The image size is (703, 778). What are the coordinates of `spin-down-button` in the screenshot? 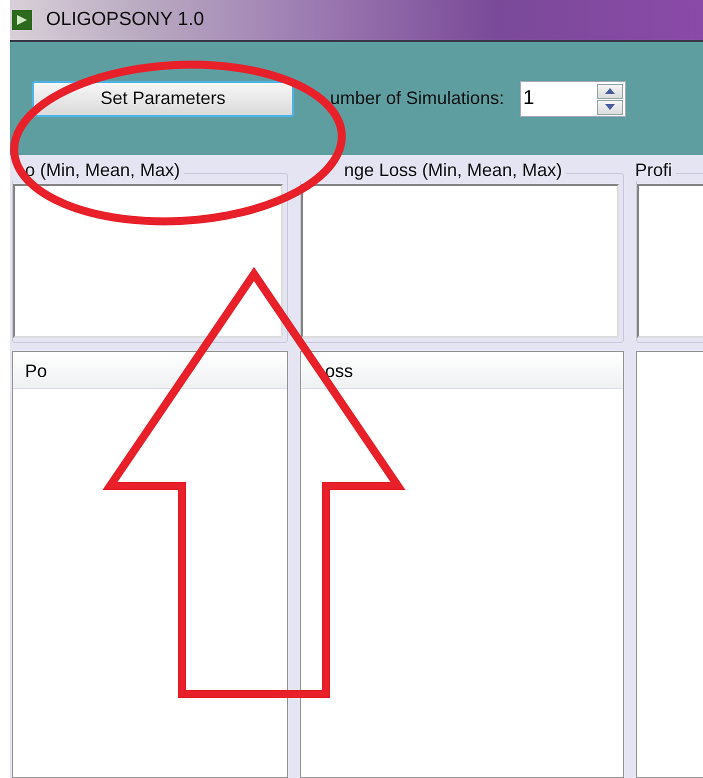 It's located at (610, 107).